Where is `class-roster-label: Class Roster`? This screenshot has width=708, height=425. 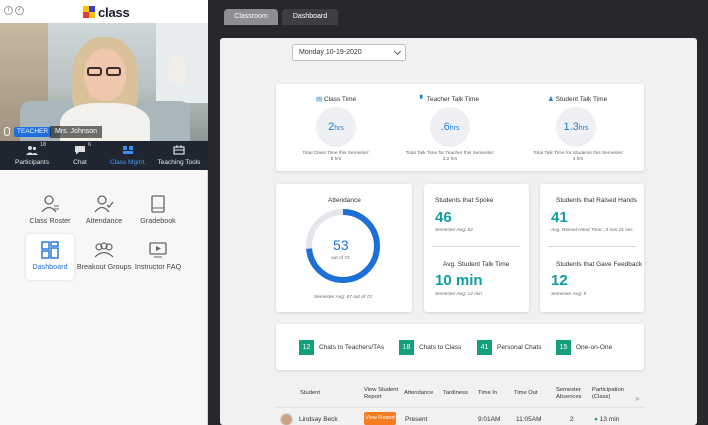
class-roster-label: Class Roster is located at coordinates (50, 220).